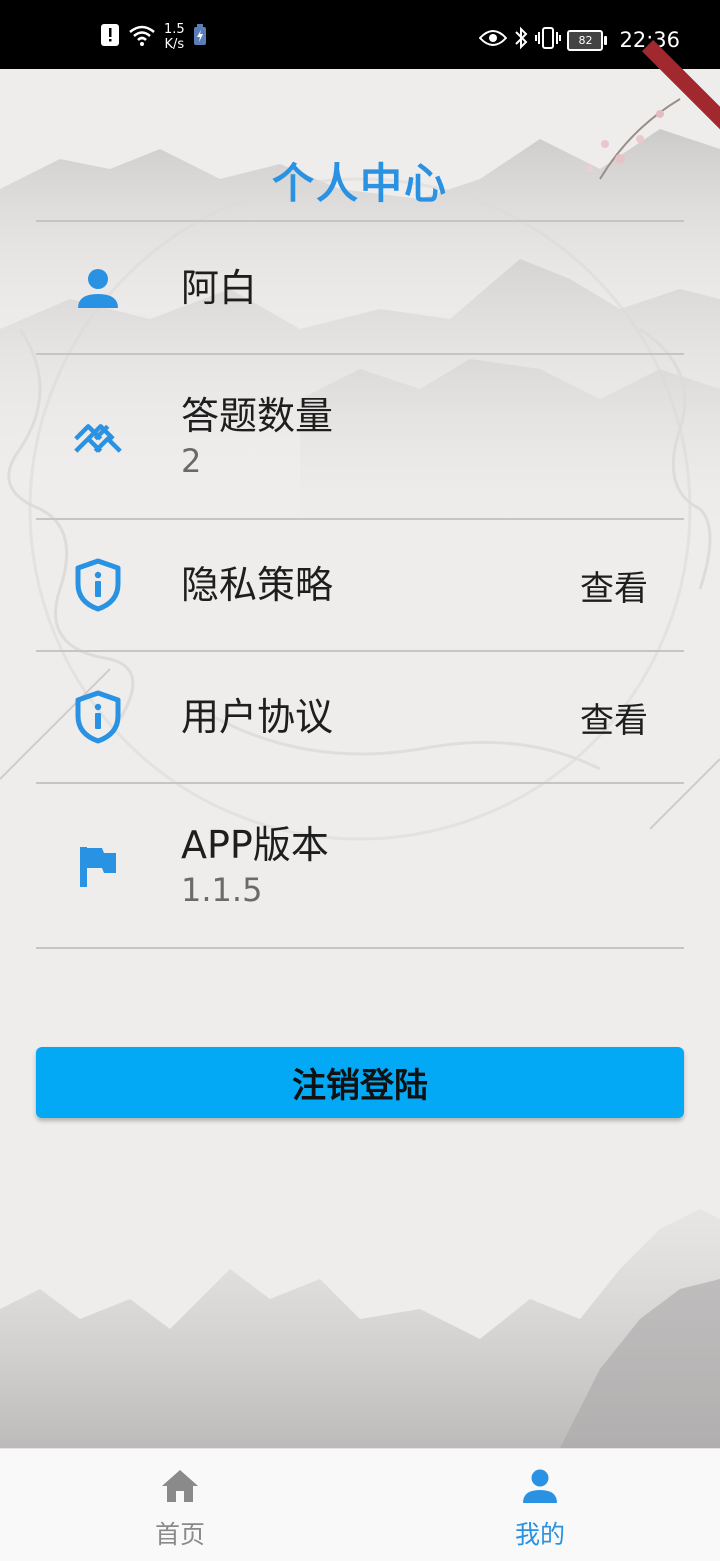 This screenshot has width=720, height=1561. What do you see at coordinates (360, 1082) in the screenshot?
I see `logout-button: 注销登陆` at bounding box center [360, 1082].